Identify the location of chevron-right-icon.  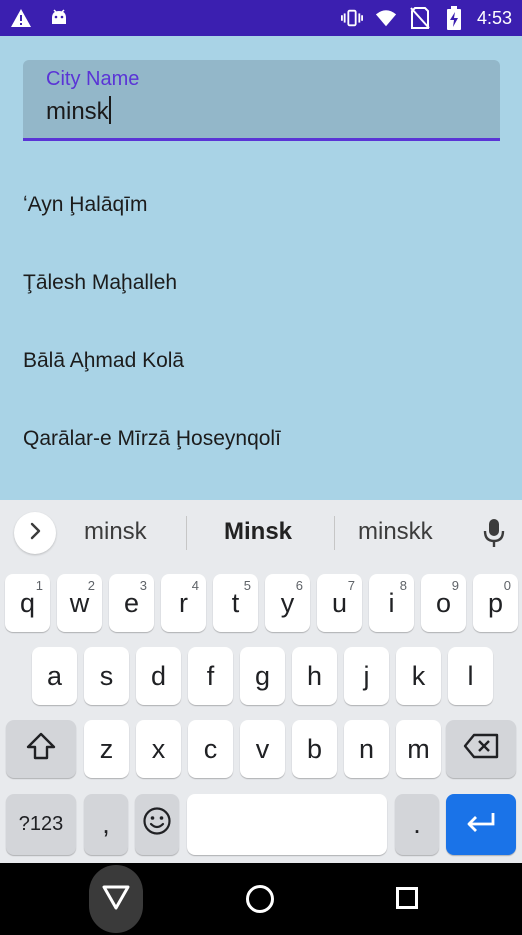
(35, 533).